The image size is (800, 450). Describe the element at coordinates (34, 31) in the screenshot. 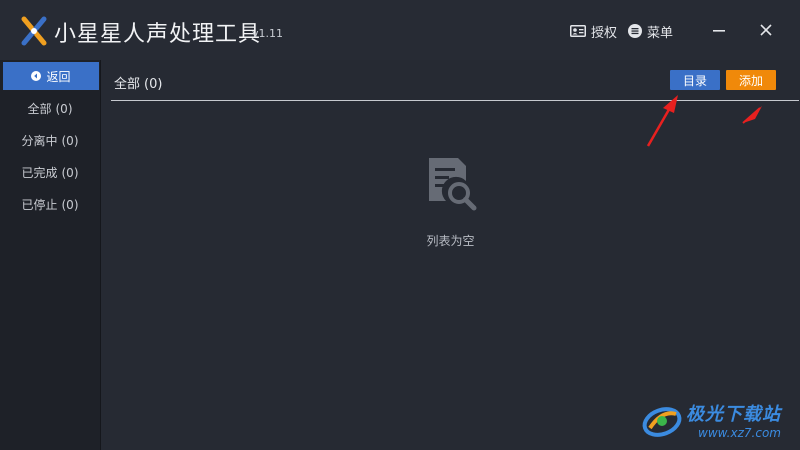

I see `app-logo-icon` at that location.